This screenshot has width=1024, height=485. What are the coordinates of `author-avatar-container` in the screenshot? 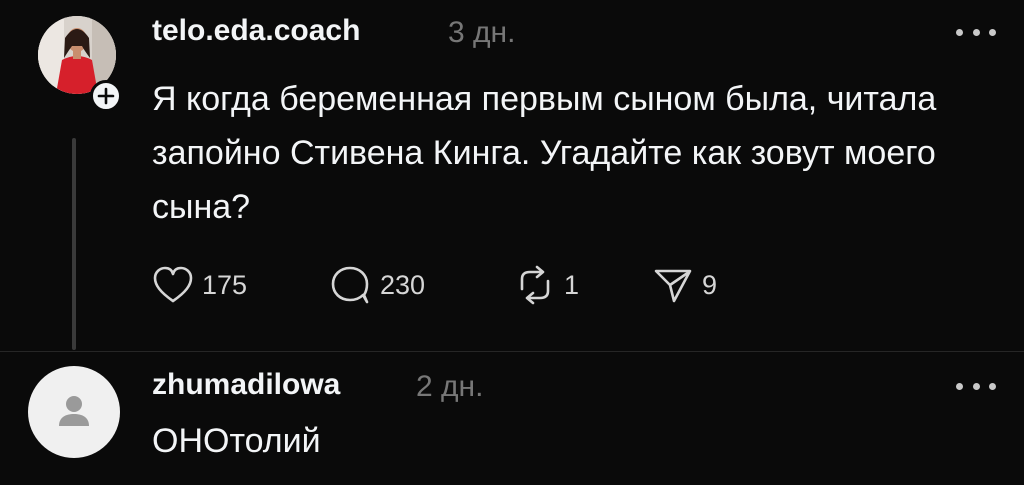 It's located at (80, 64).